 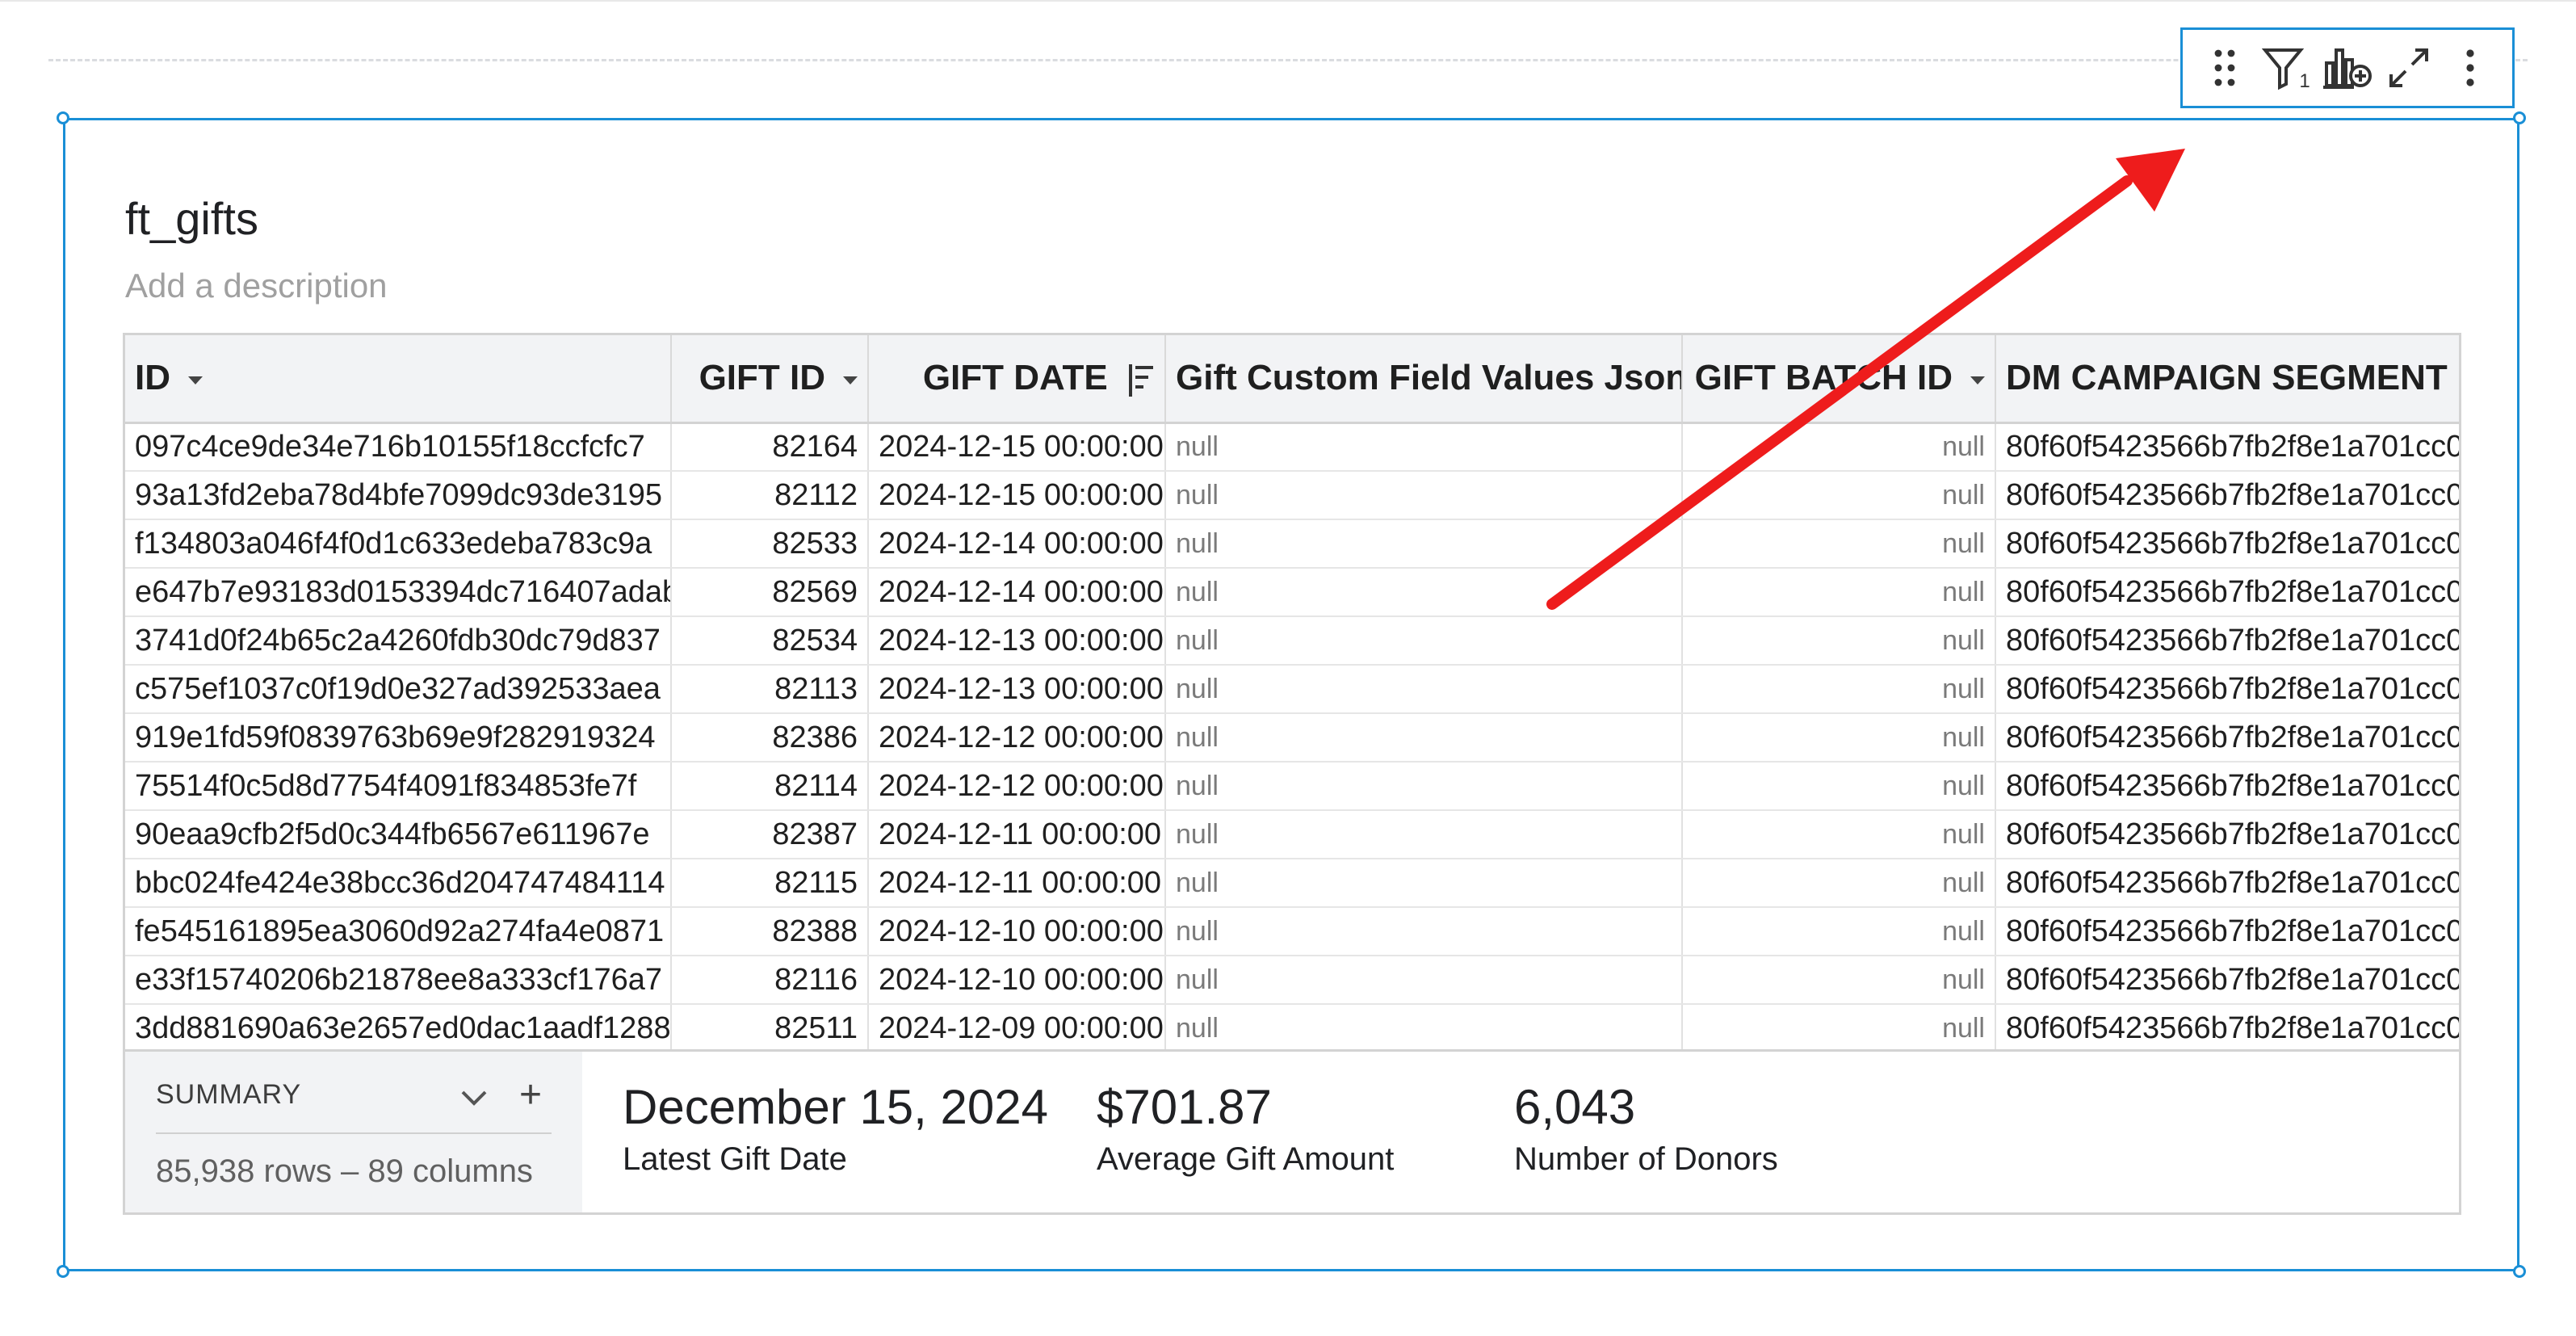 I want to click on cell-gift-date: 2024-12-09 00:00:00, so click(x=1017, y=1026).